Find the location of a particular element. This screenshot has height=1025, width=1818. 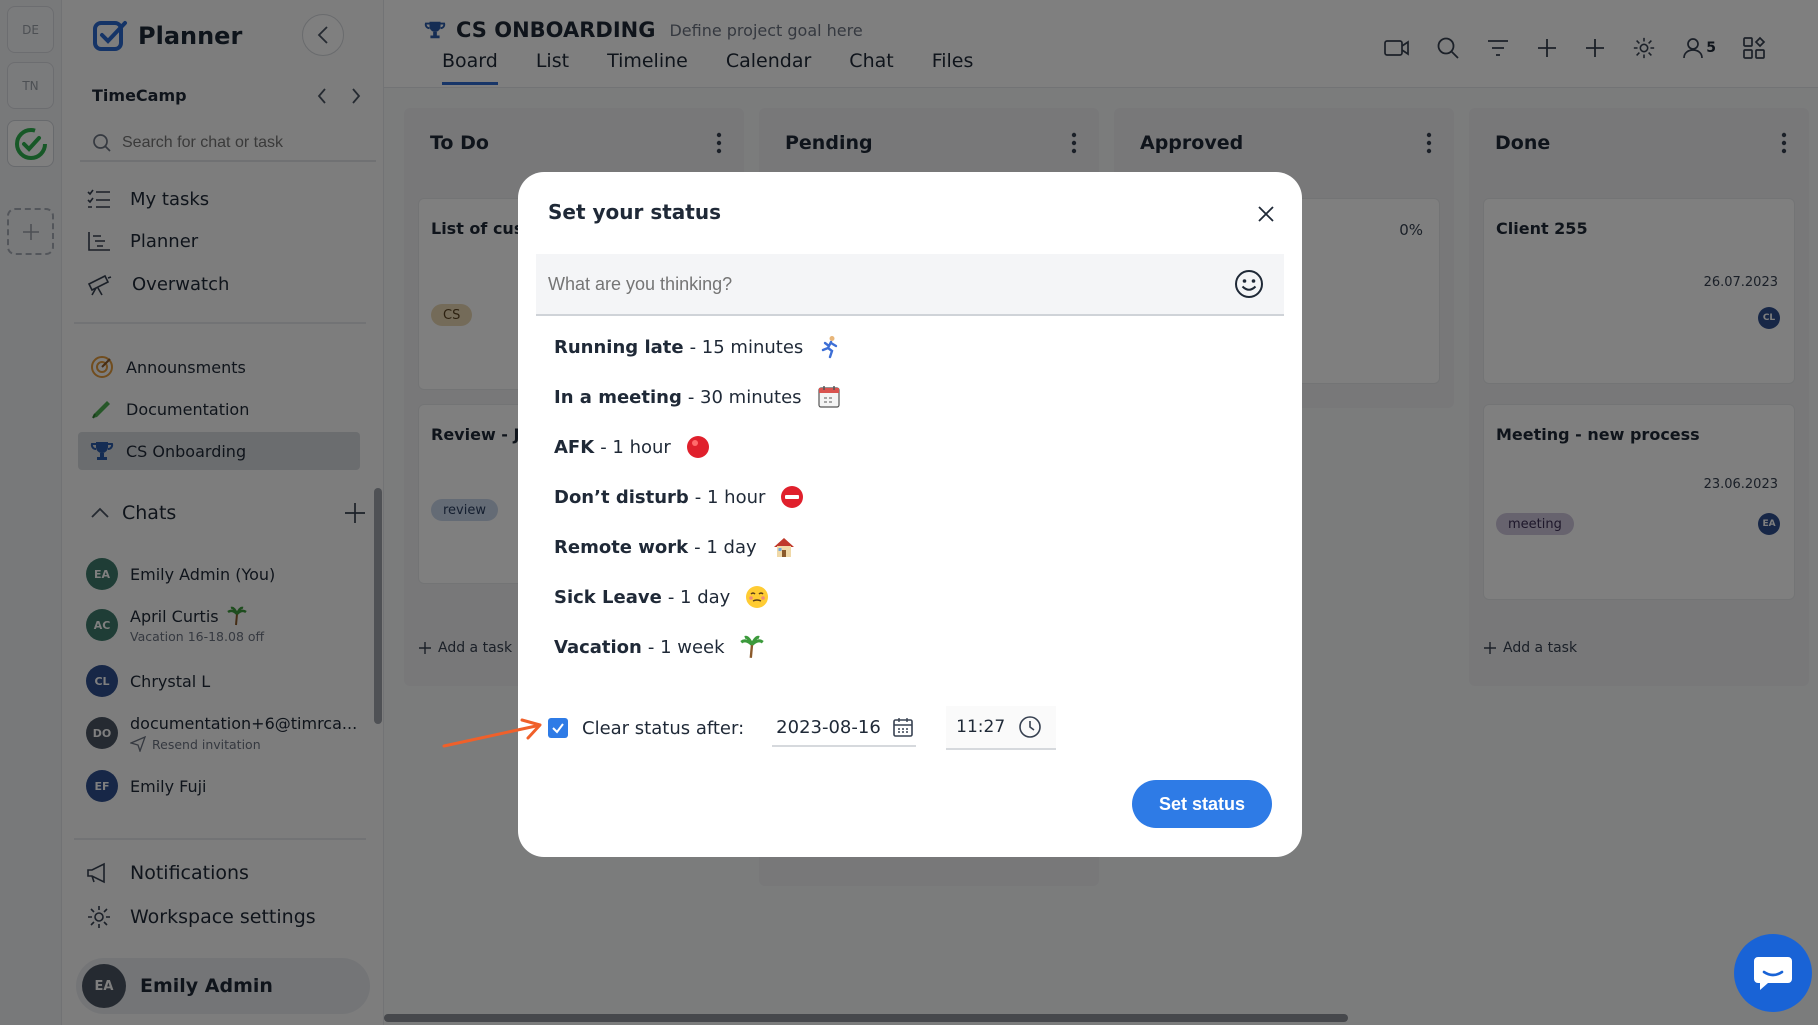

clear-status-checkbox is located at coordinates (558, 728).